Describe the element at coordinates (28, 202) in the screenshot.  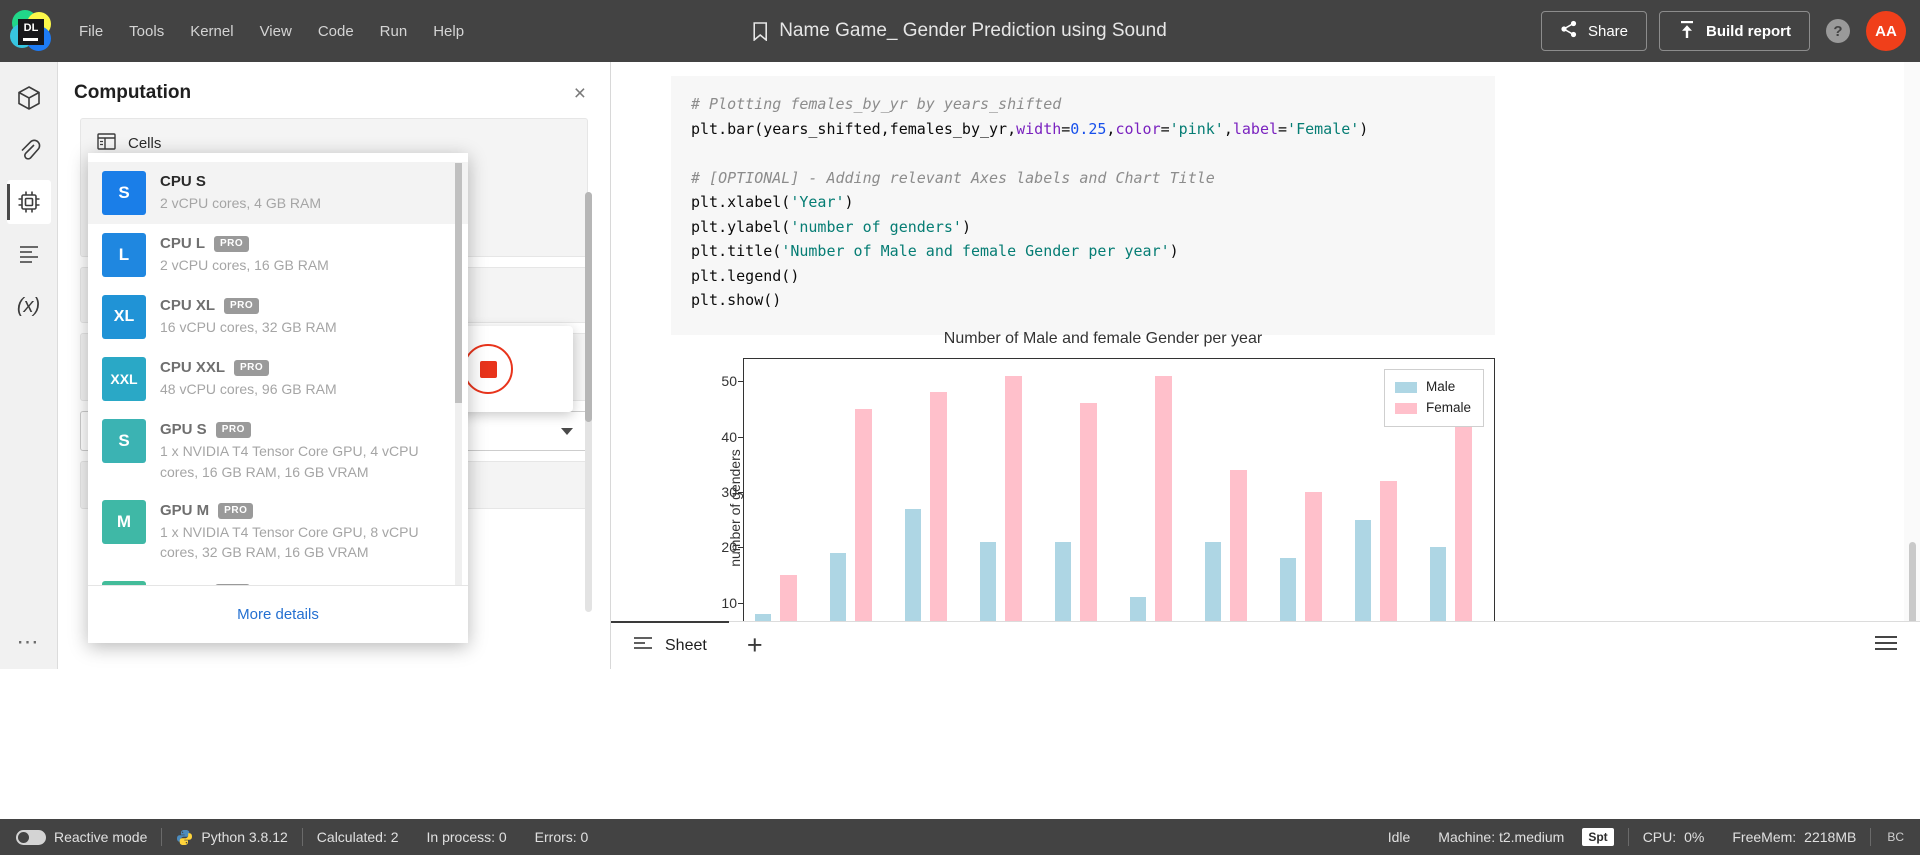
I see `sidebar-item-computation` at that location.